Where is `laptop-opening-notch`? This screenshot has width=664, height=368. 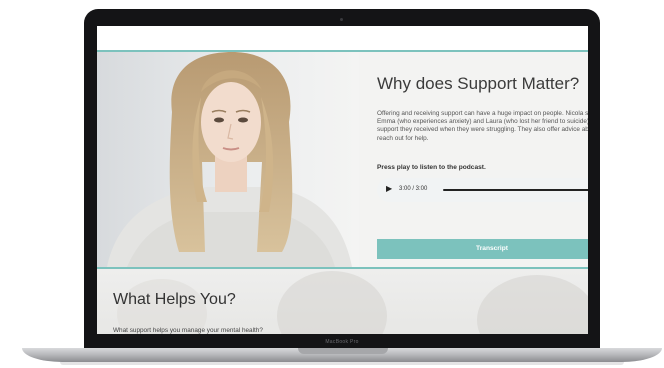 laptop-opening-notch is located at coordinates (343, 351).